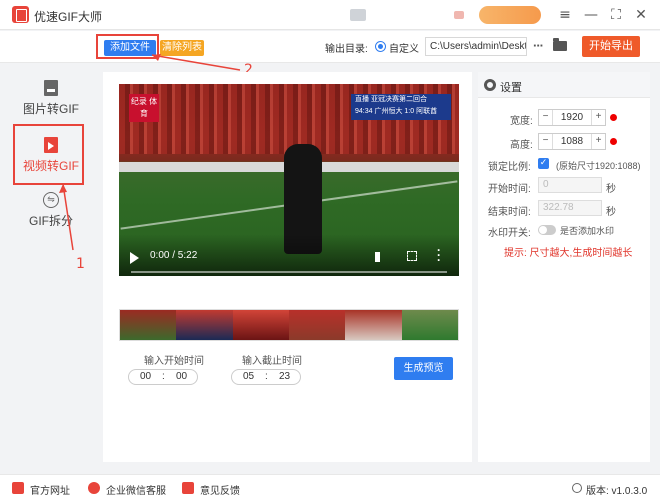 This screenshot has height=502, width=660. I want to click on more-vertical-icon: · · ·, so click(439, 255).